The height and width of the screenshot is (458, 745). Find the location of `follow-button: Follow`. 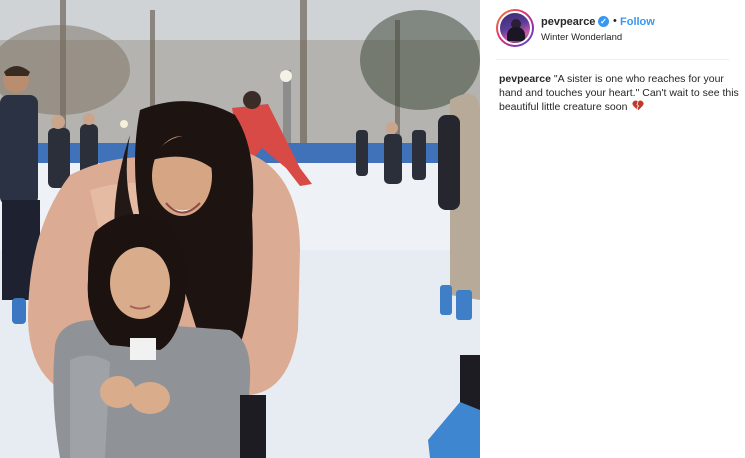

follow-button: Follow is located at coordinates (637, 22).